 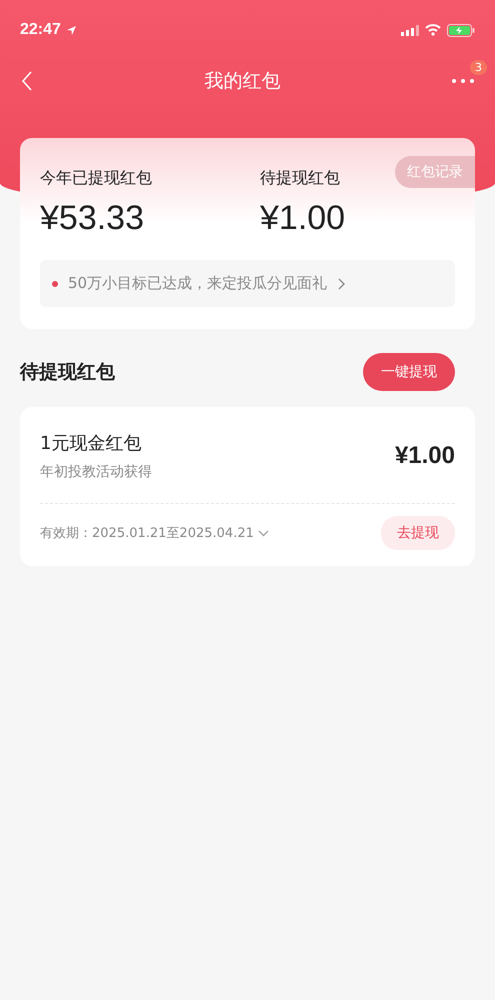 I want to click on signal-icon, so click(x=410, y=30).